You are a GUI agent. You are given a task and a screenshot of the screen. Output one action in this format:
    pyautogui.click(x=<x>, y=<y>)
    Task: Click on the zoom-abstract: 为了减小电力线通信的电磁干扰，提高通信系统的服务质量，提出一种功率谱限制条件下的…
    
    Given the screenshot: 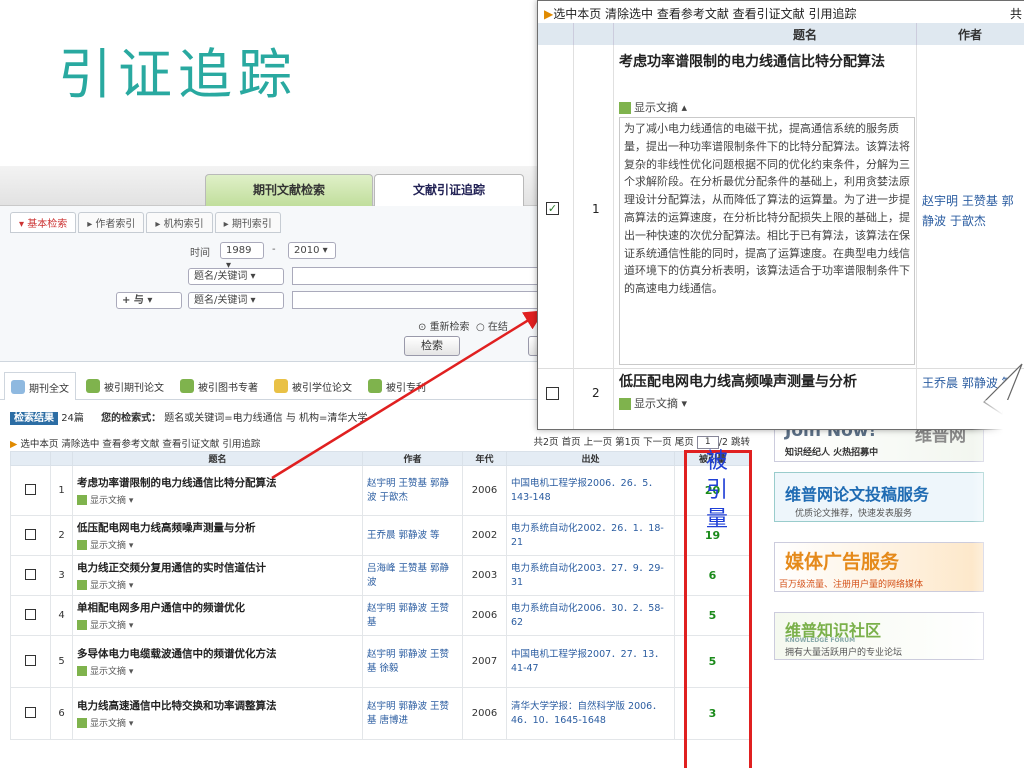 What is the action you would take?
    pyautogui.click(x=767, y=241)
    